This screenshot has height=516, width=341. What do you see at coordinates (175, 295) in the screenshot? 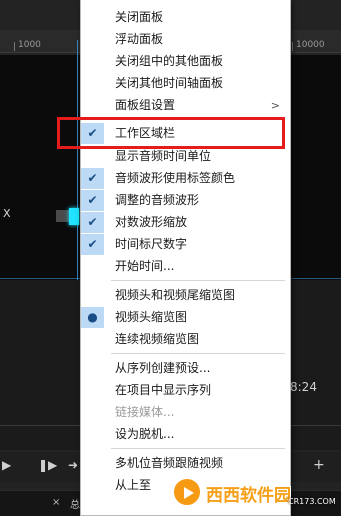
I see `menu-item-label: 视频头和视频尾缩览图` at bounding box center [175, 295].